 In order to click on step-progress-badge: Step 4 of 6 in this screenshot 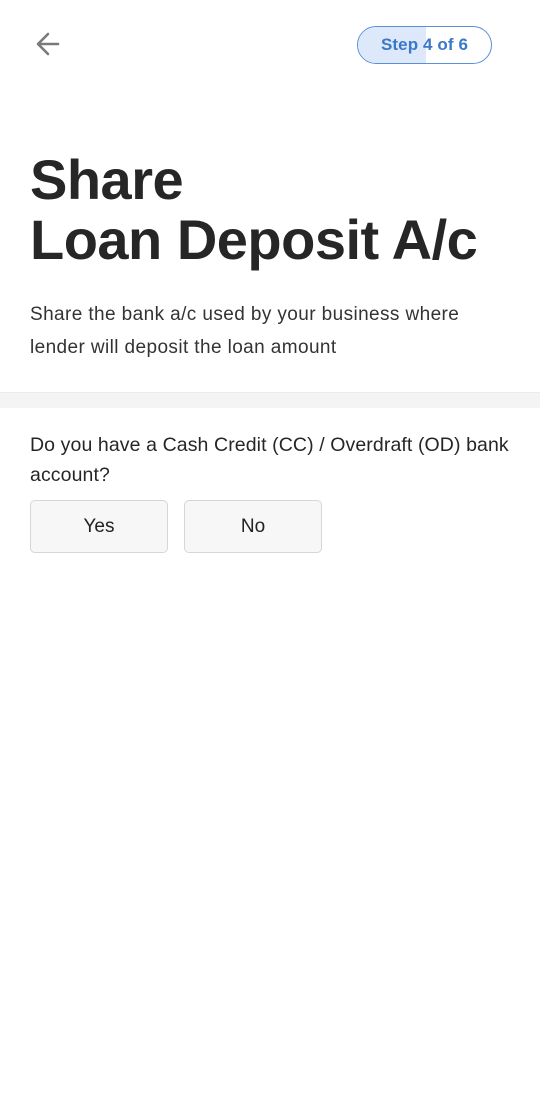, I will do `click(424, 45)`.